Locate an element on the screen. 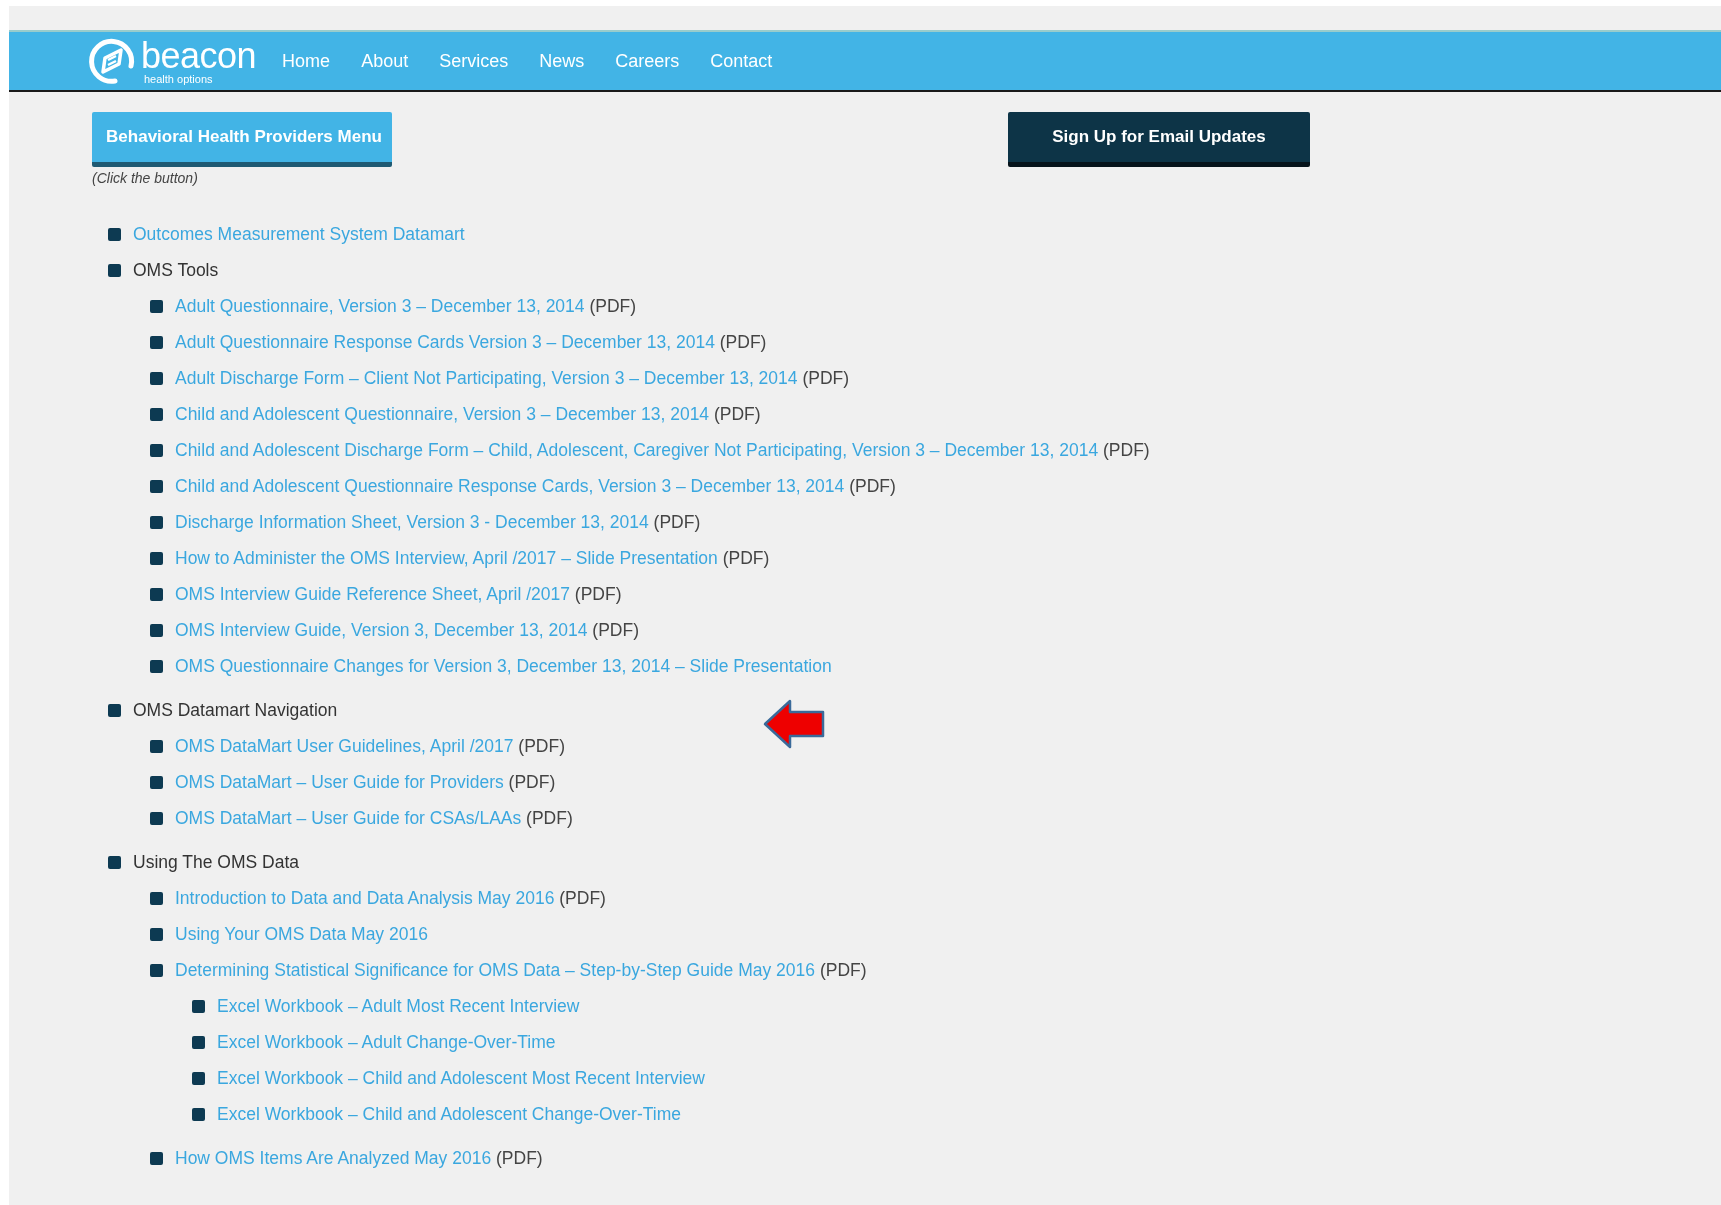 The height and width of the screenshot is (1205, 1721). document-link: Child and Adolescent Discharge Form – Child, Adolescent, Caregiver Not Participating, Version 3 – December 13, 2014 is located at coordinates (637, 449).